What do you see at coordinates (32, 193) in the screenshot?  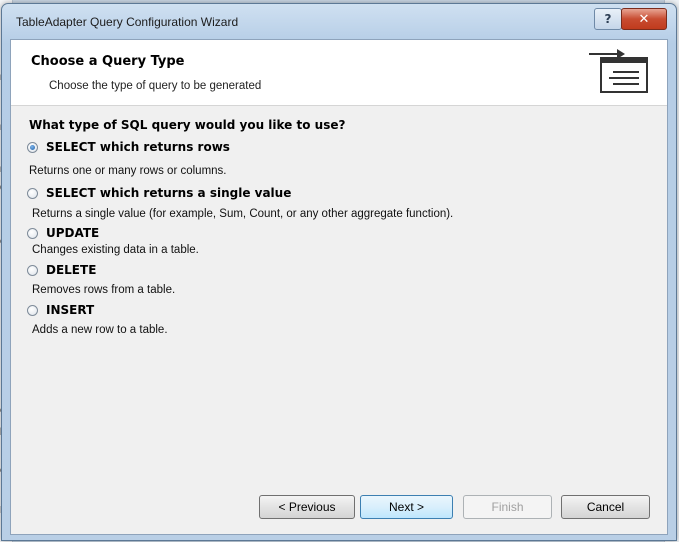 I see `radio-select-single-value` at bounding box center [32, 193].